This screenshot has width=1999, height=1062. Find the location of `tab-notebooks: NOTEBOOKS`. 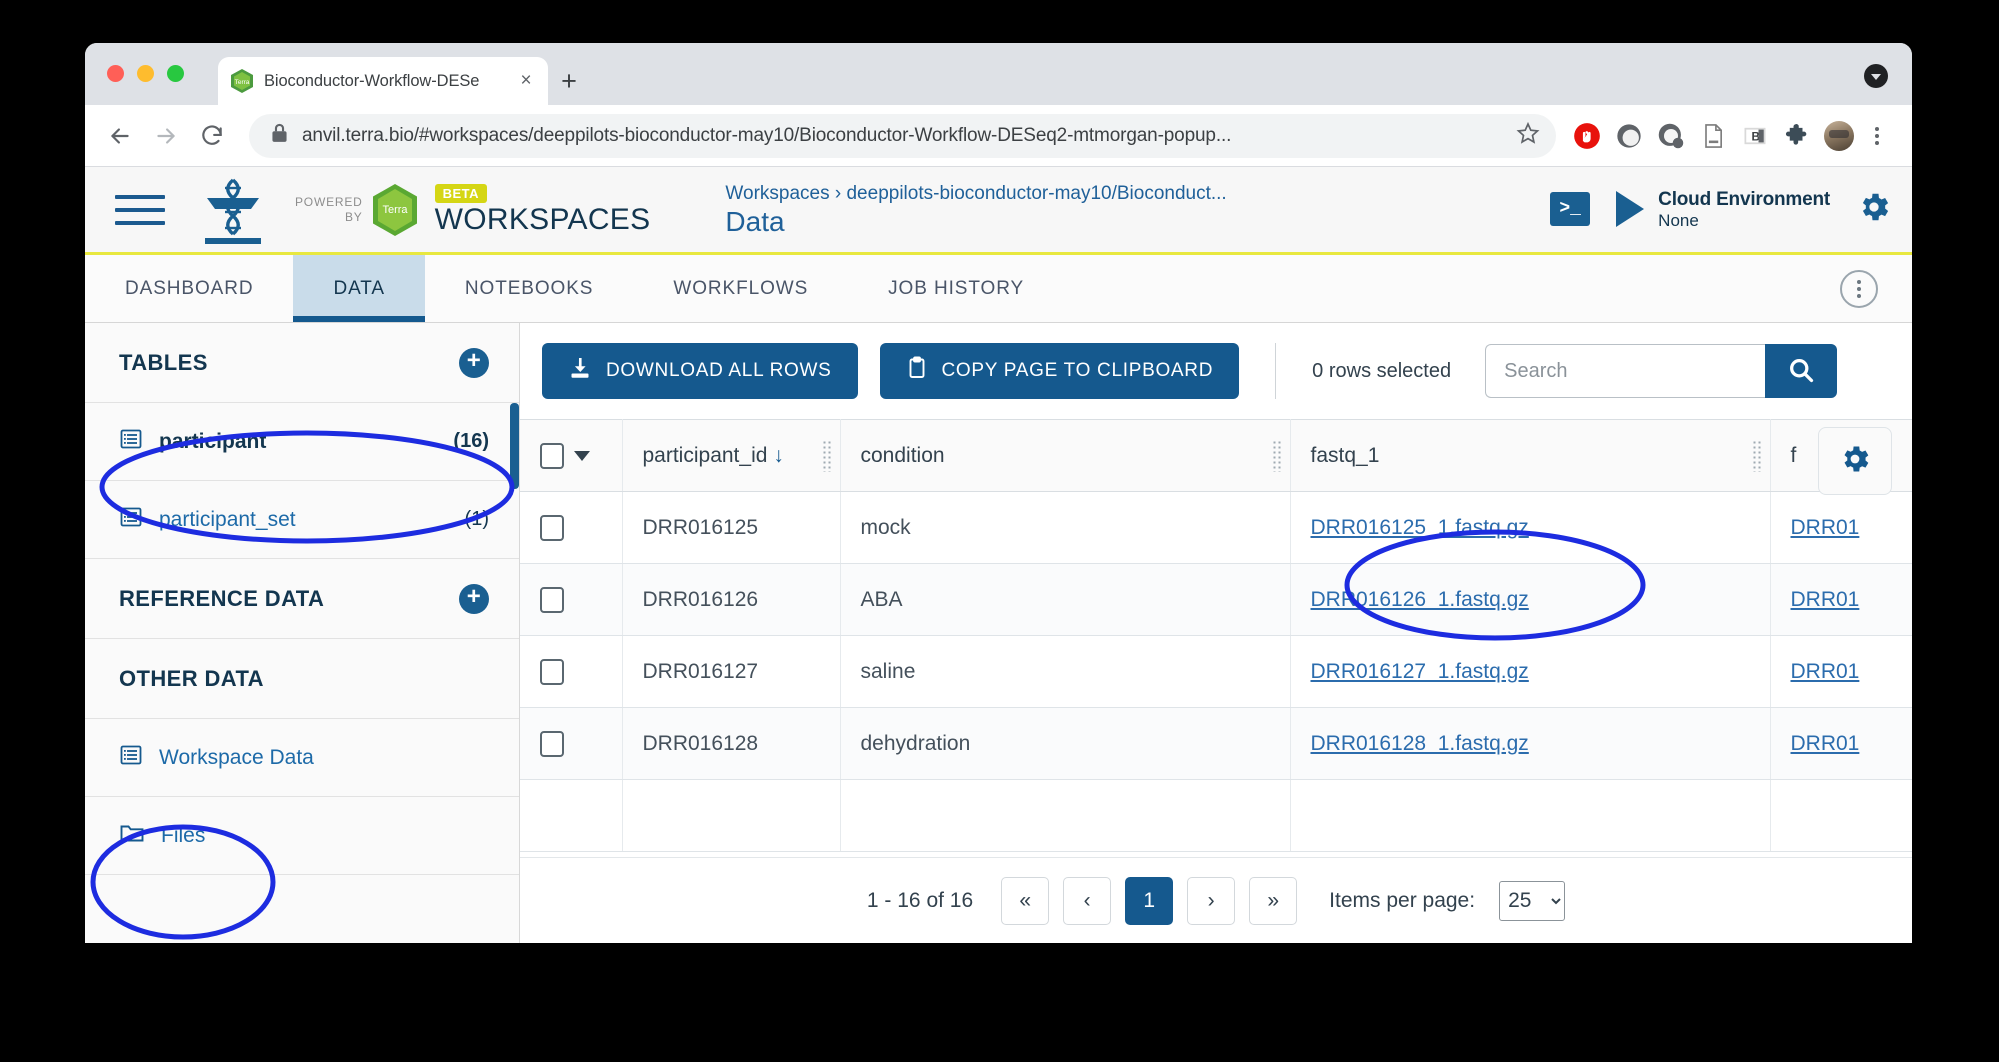

tab-notebooks: NOTEBOOKS is located at coordinates (529, 288).